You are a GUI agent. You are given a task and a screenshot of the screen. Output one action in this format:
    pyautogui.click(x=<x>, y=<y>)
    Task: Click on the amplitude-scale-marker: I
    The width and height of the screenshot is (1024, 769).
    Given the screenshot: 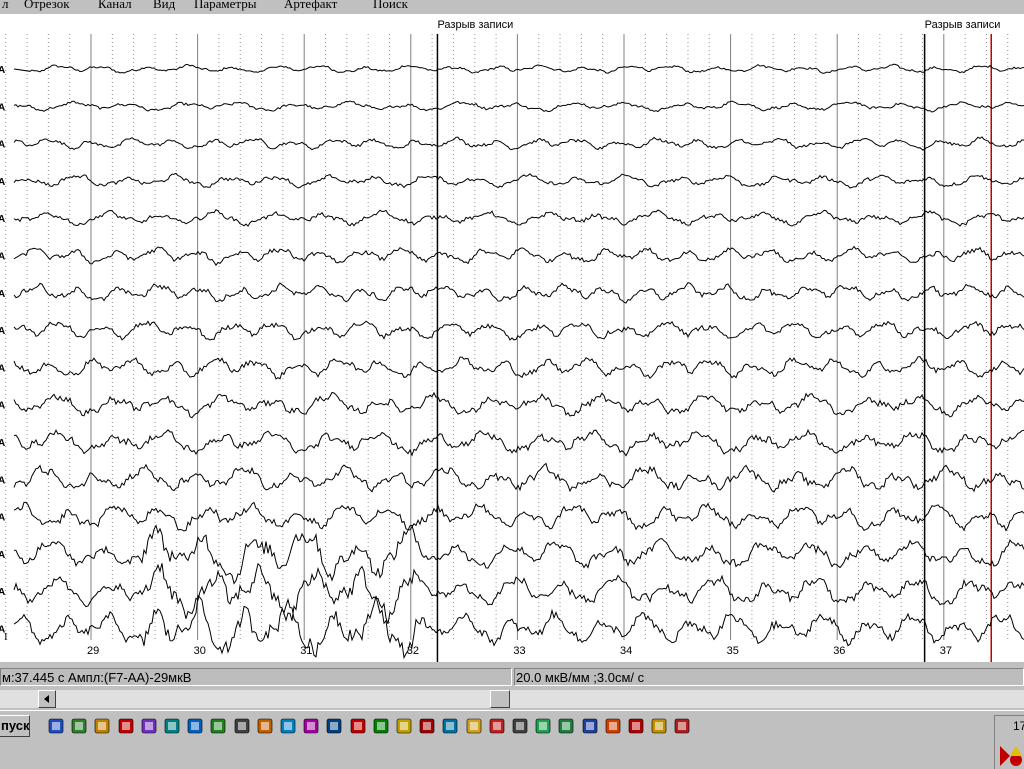 What is the action you would take?
    pyautogui.click(x=6, y=637)
    